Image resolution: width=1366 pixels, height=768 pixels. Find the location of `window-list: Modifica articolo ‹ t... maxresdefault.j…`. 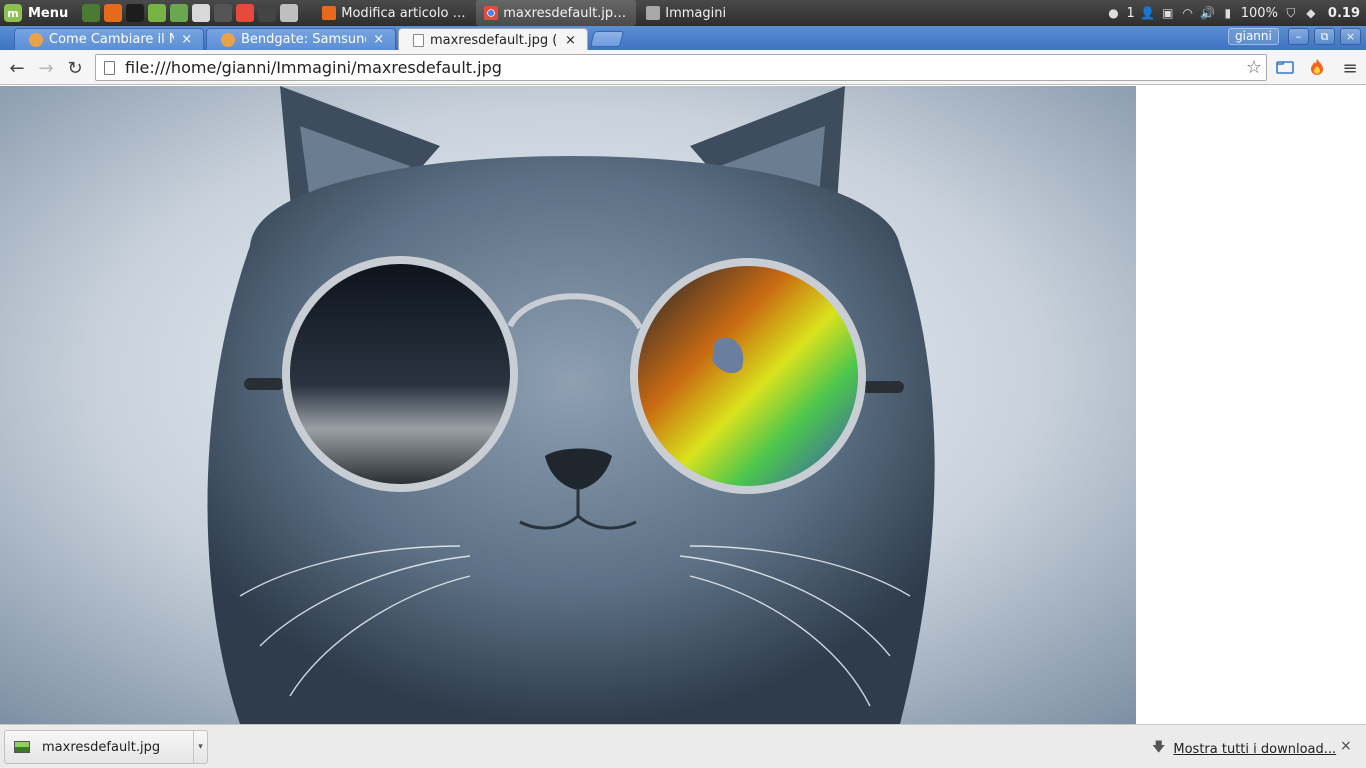

window-list: Modifica articolo ‹ t... maxresdefault.j… is located at coordinates (556, 13).